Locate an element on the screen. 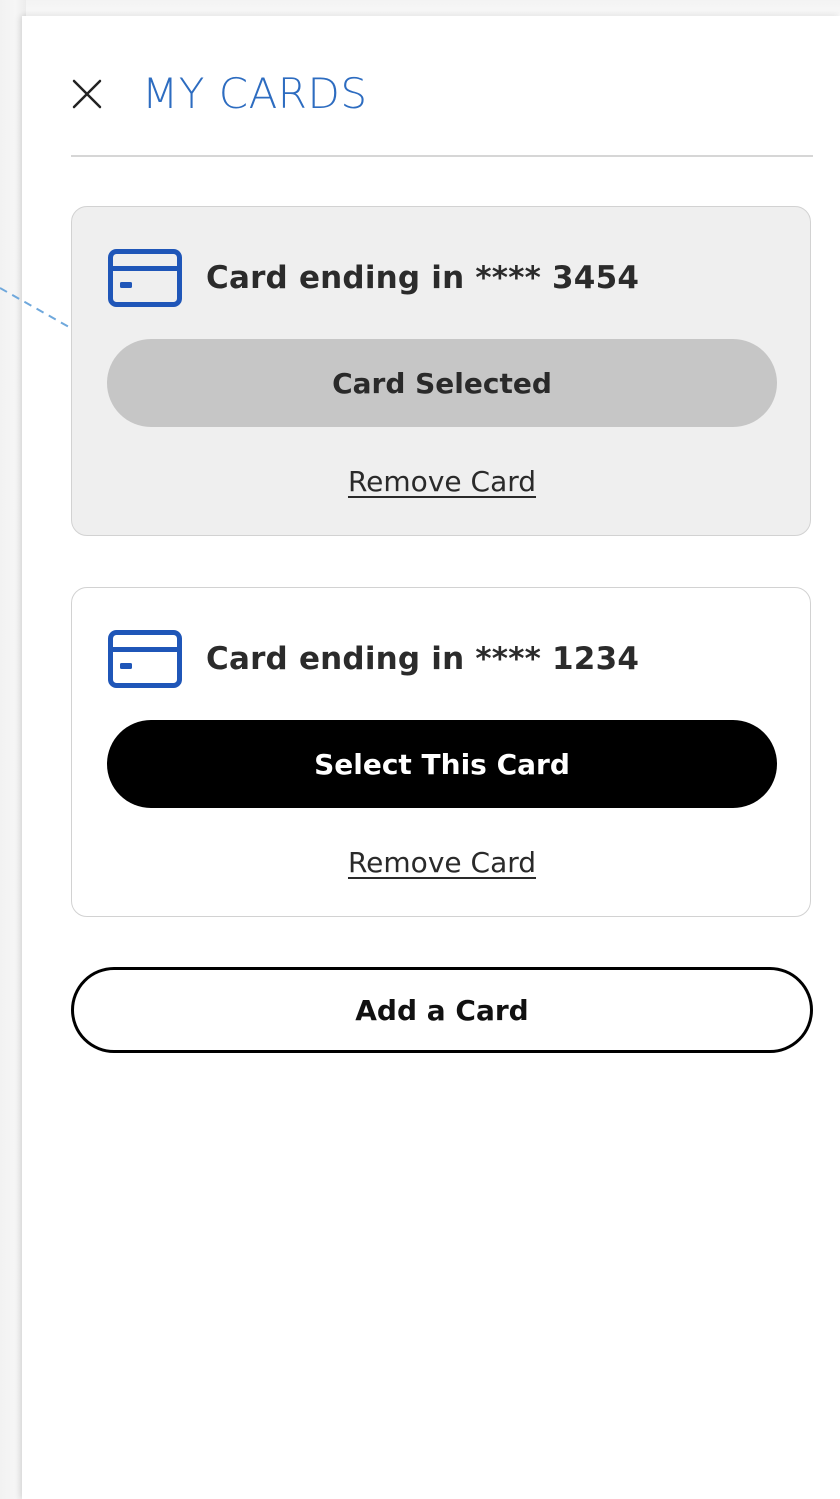 Image resolution: width=840 pixels, height=1499 pixels. page-title: MY CARDS is located at coordinates (255, 93).